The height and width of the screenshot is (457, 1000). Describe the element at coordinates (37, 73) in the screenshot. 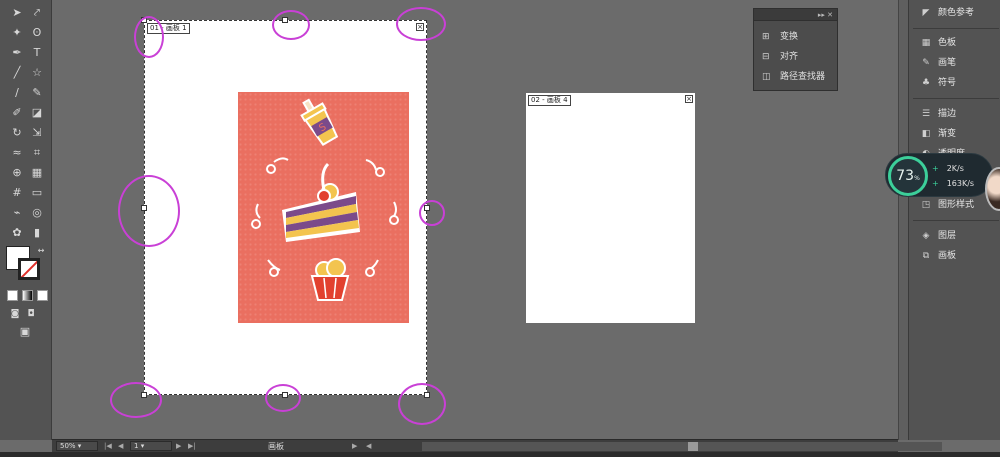

I see `star-tool-icon: ☆` at that location.